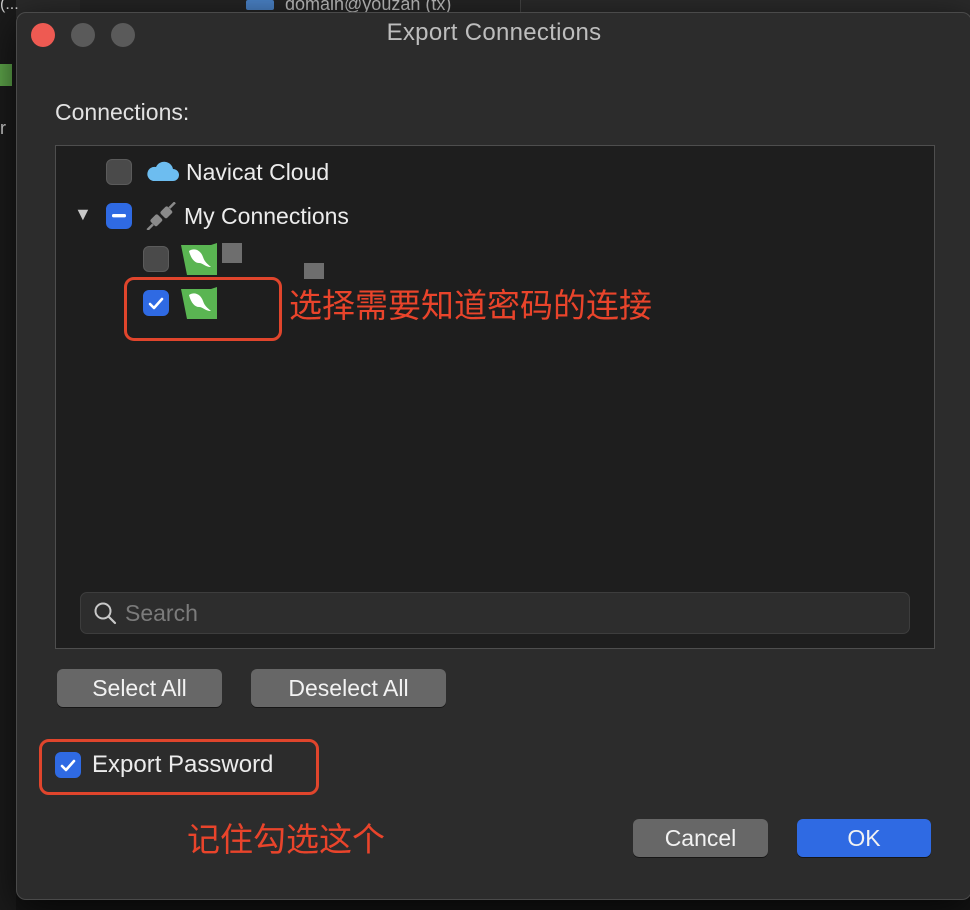 This screenshot has width=970, height=910. Describe the element at coordinates (161, 216) in the screenshot. I see `plug-icon` at that location.